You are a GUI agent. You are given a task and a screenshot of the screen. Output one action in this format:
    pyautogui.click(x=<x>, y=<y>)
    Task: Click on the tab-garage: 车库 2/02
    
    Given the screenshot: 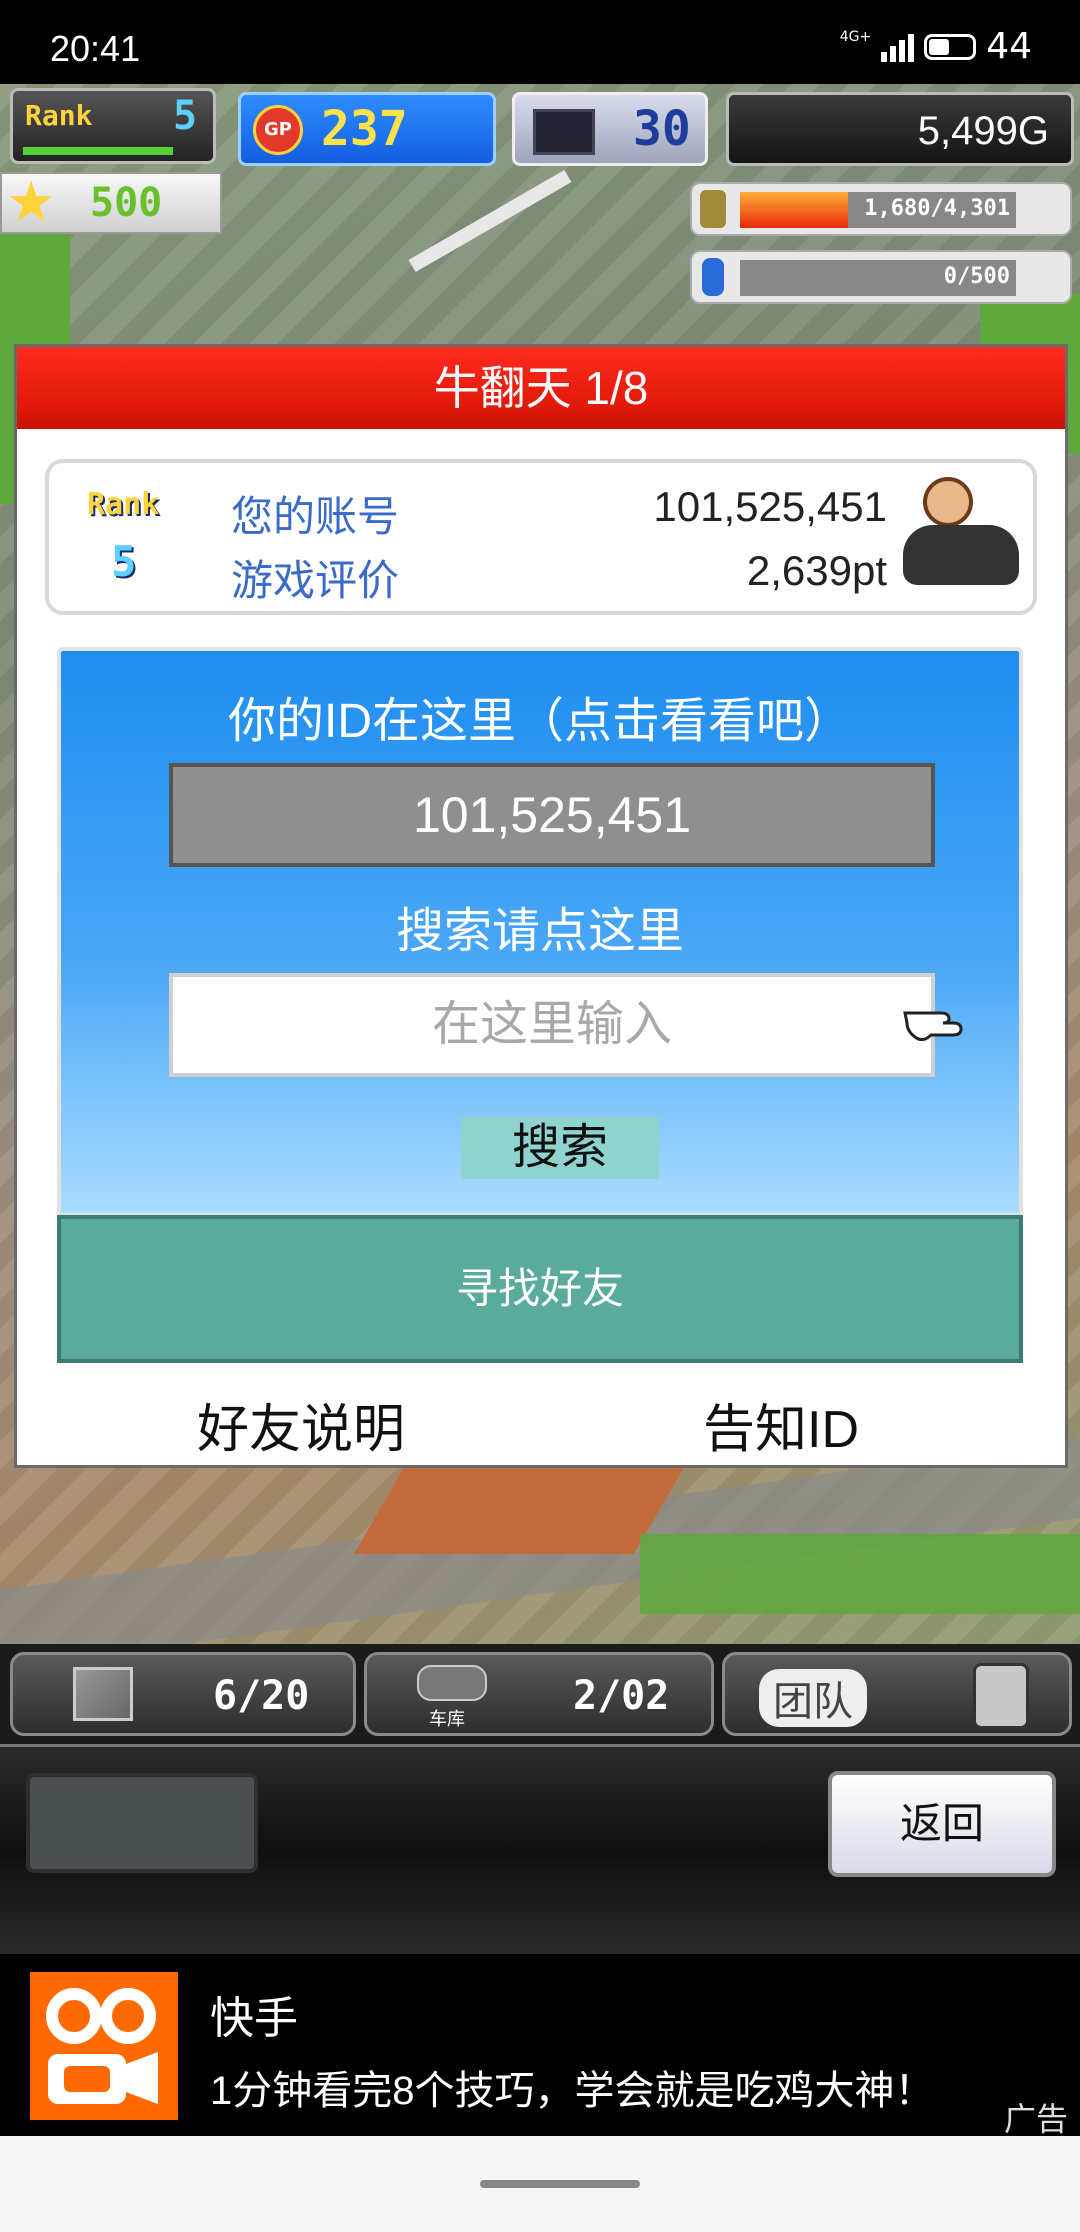 What is the action you would take?
    pyautogui.click(x=539, y=1694)
    